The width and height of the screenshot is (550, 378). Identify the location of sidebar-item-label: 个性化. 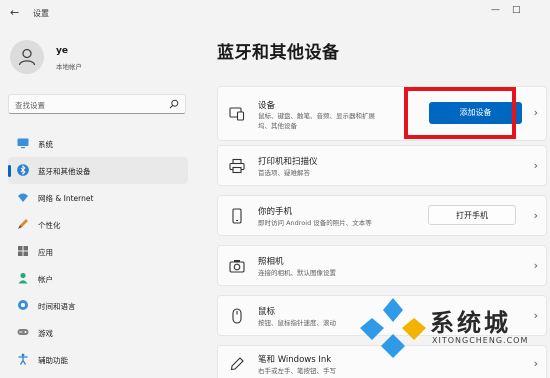
(49, 225).